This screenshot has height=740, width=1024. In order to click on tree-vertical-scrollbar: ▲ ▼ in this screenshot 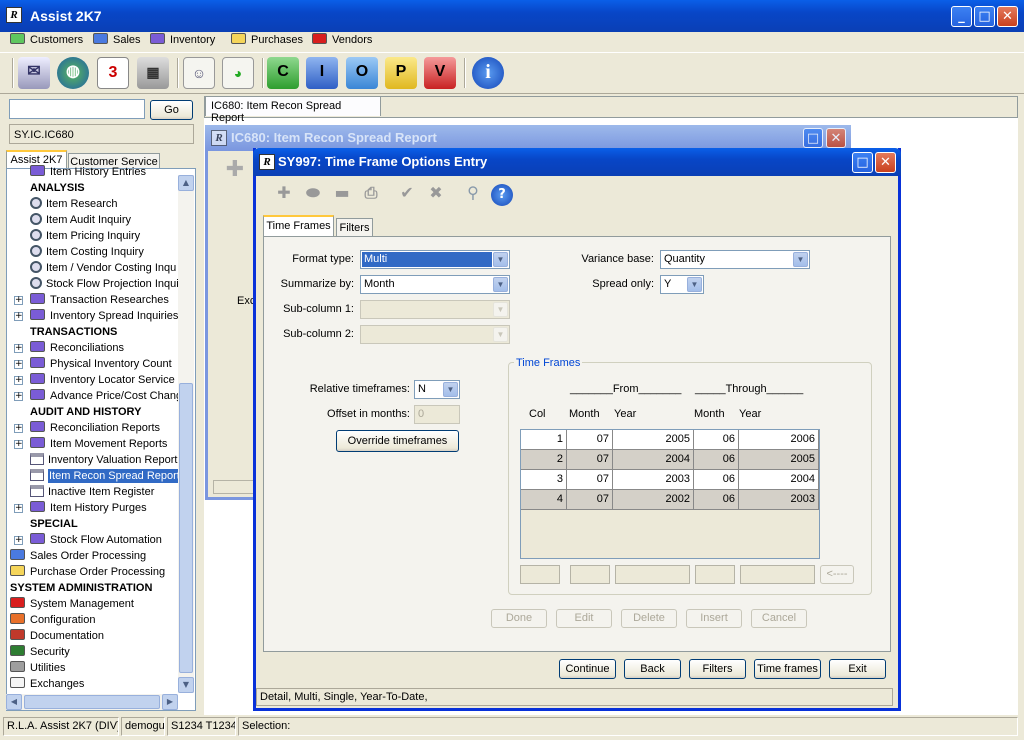, I will do `click(186, 434)`.